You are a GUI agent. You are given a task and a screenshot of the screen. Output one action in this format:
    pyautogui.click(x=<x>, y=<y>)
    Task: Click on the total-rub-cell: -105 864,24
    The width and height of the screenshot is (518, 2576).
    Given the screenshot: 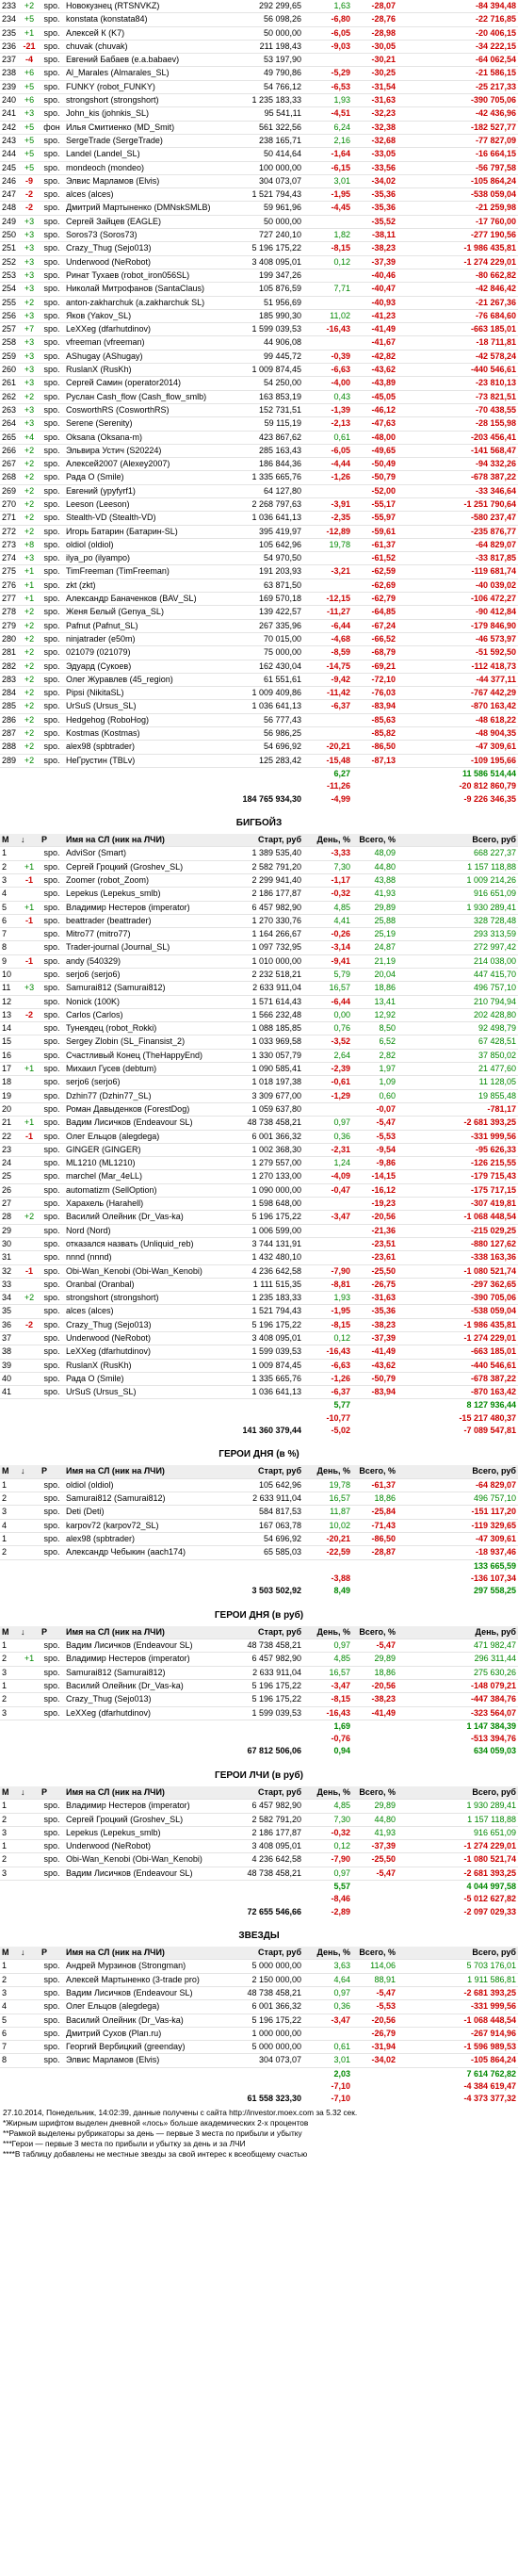 What is the action you would take?
    pyautogui.click(x=457, y=2060)
    